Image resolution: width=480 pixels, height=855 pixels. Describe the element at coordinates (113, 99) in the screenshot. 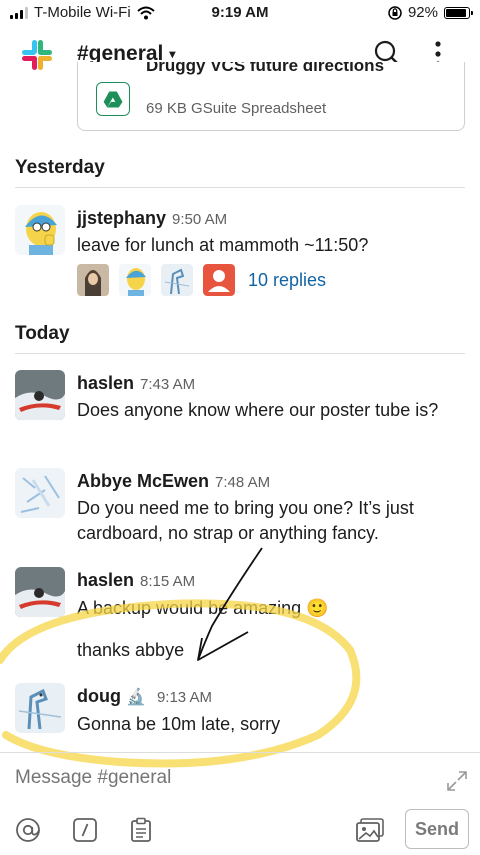

I see `google-drive-icon` at that location.